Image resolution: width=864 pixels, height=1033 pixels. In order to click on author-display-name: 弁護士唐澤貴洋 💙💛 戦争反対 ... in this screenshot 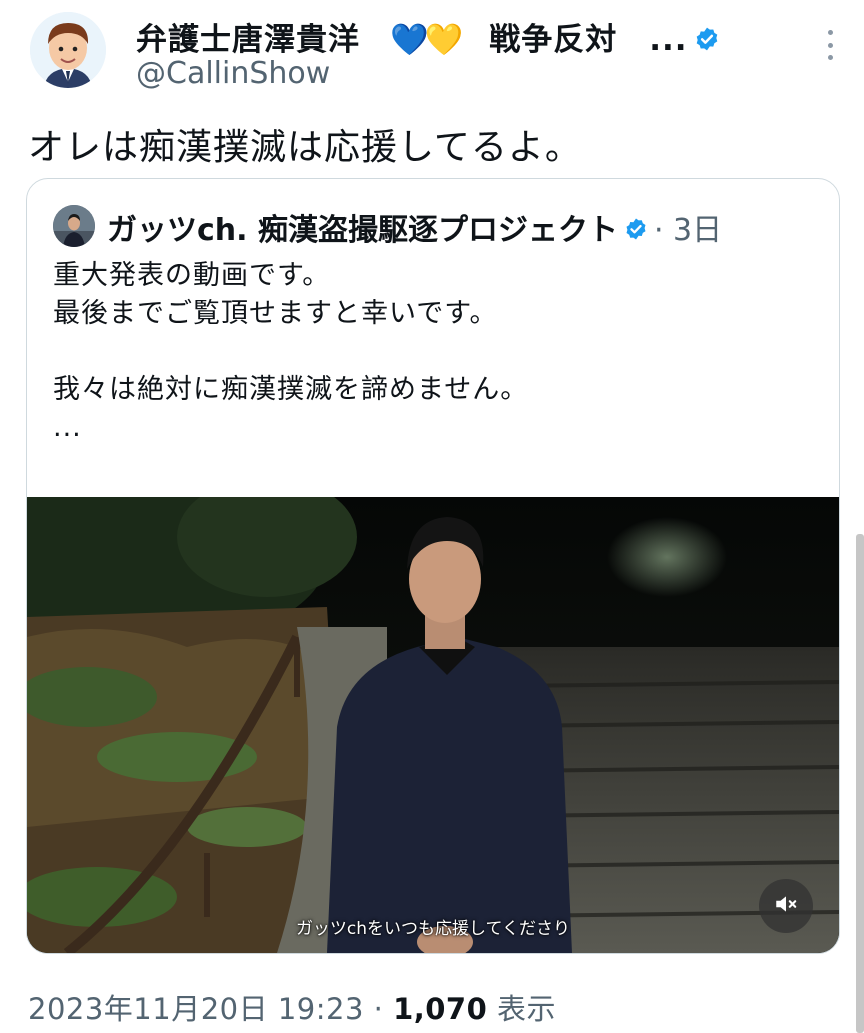, I will do `click(428, 37)`.